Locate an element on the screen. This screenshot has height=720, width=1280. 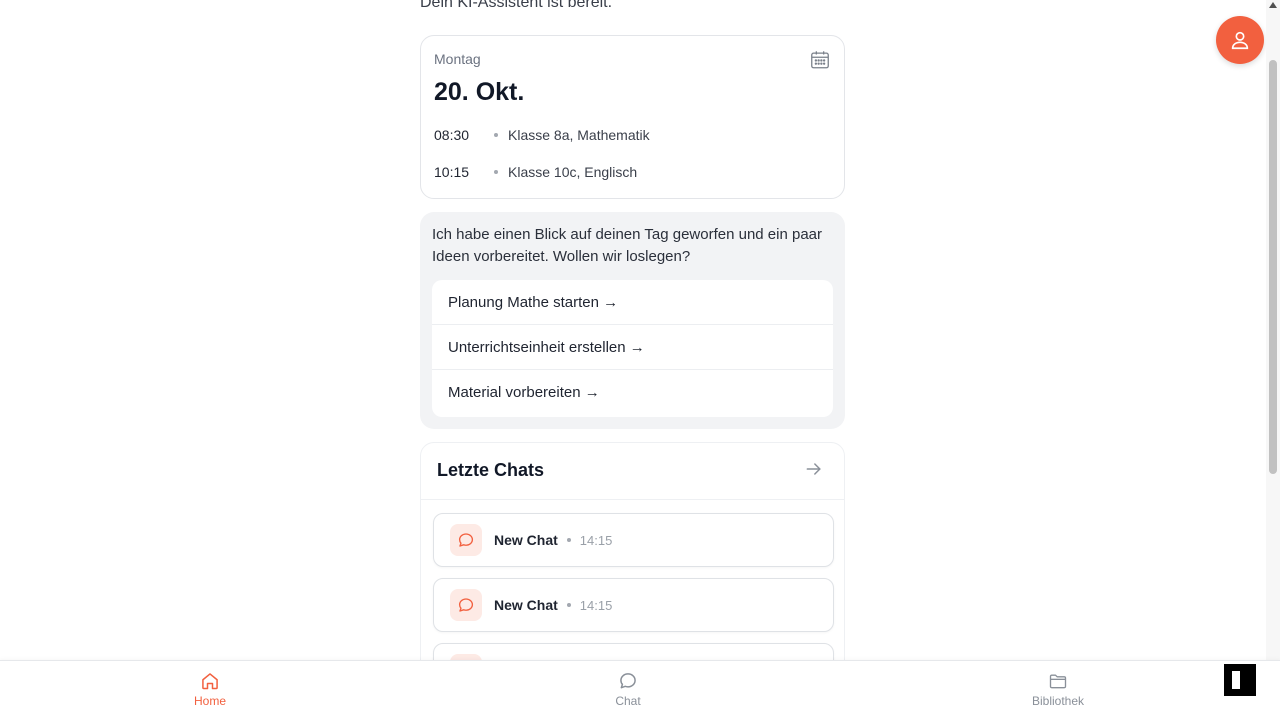
profile-button is located at coordinates (1240, 40).